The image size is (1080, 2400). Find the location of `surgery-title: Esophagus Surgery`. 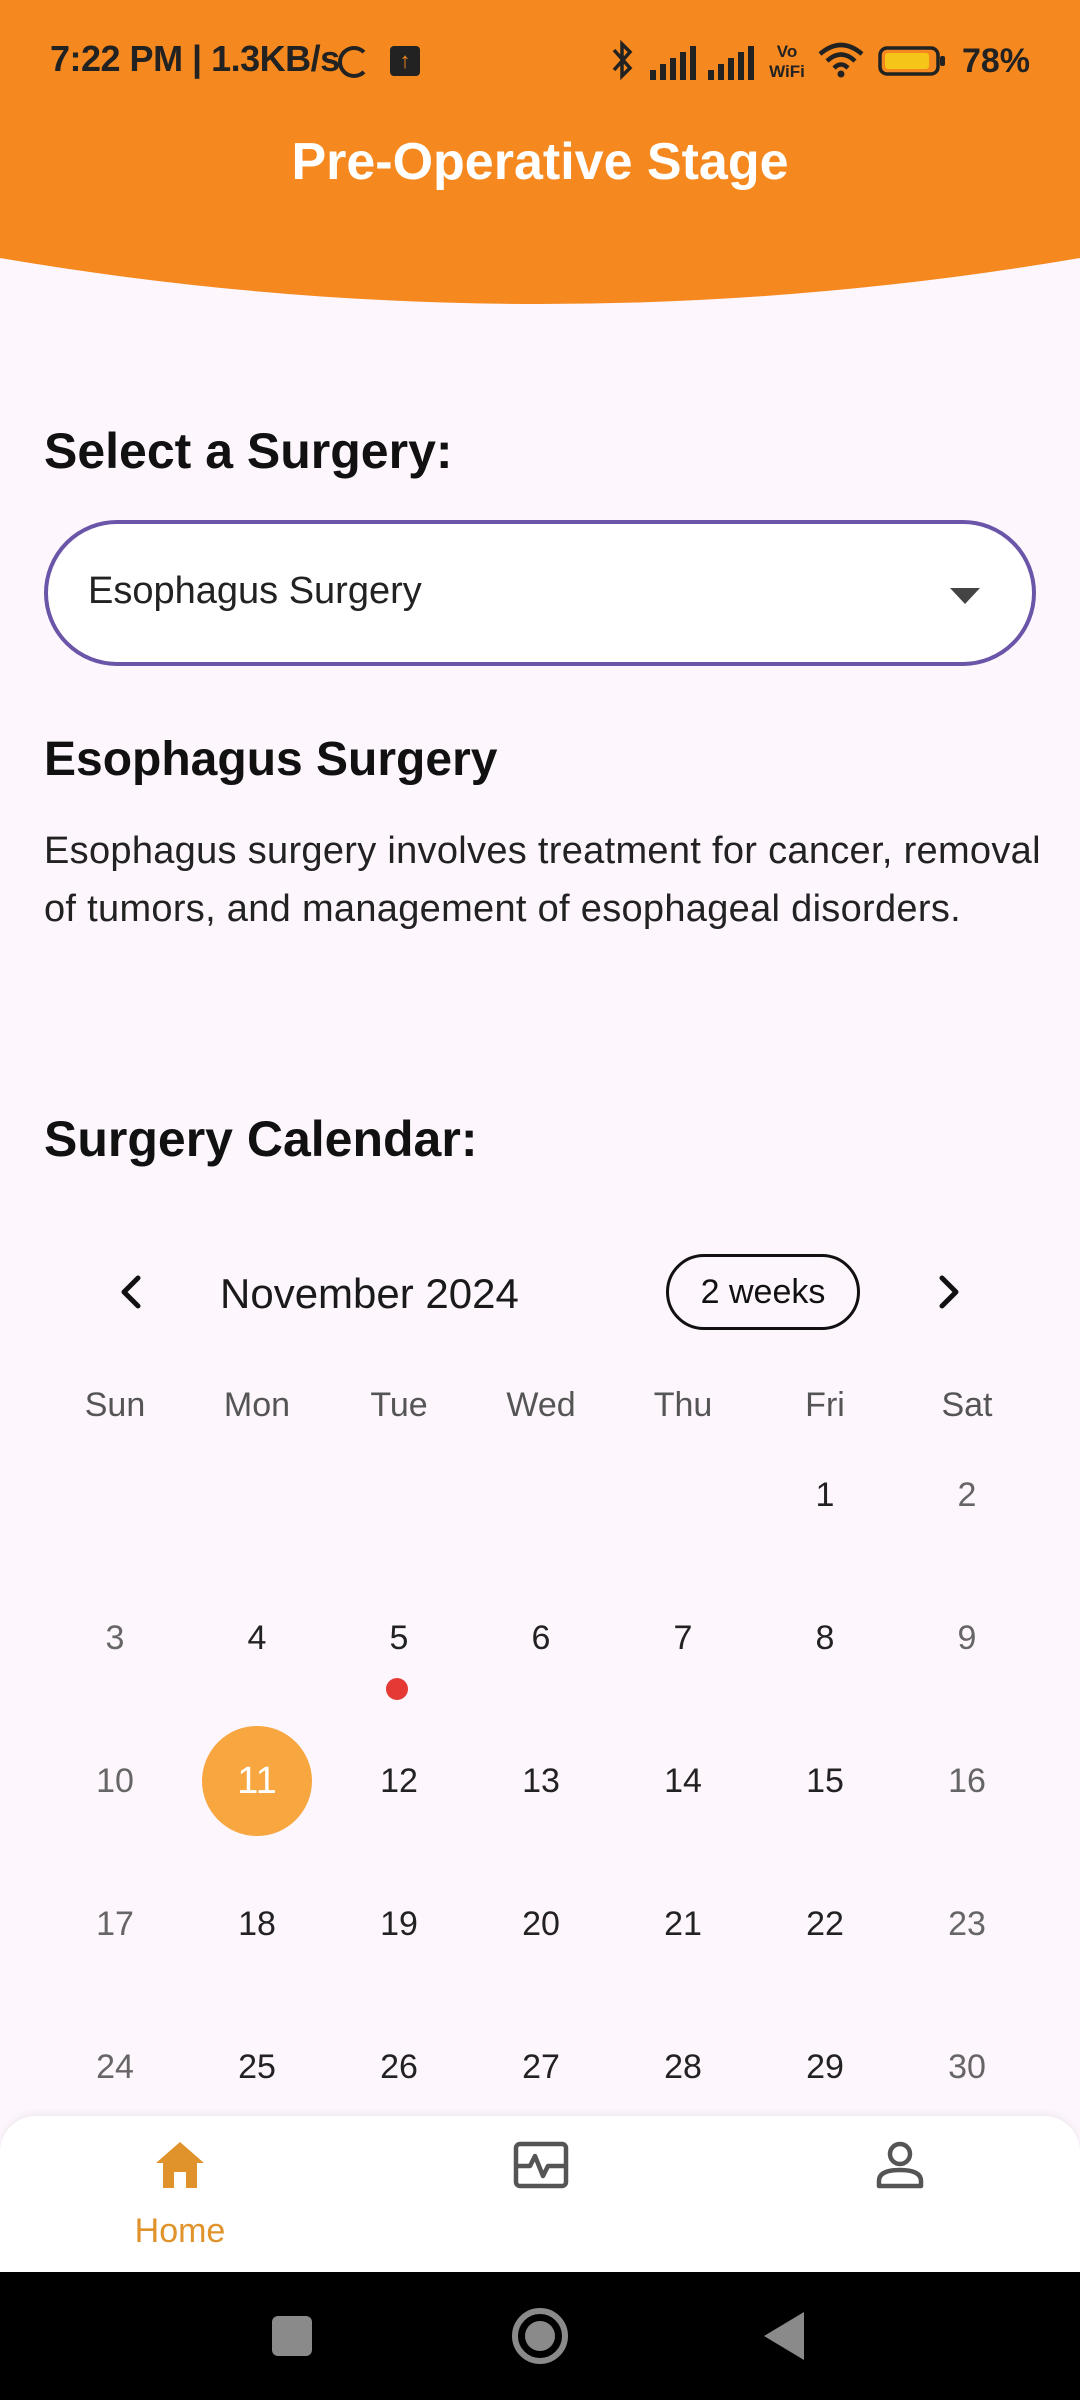

surgery-title: Esophagus Surgery is located at coordinates (271, 759).